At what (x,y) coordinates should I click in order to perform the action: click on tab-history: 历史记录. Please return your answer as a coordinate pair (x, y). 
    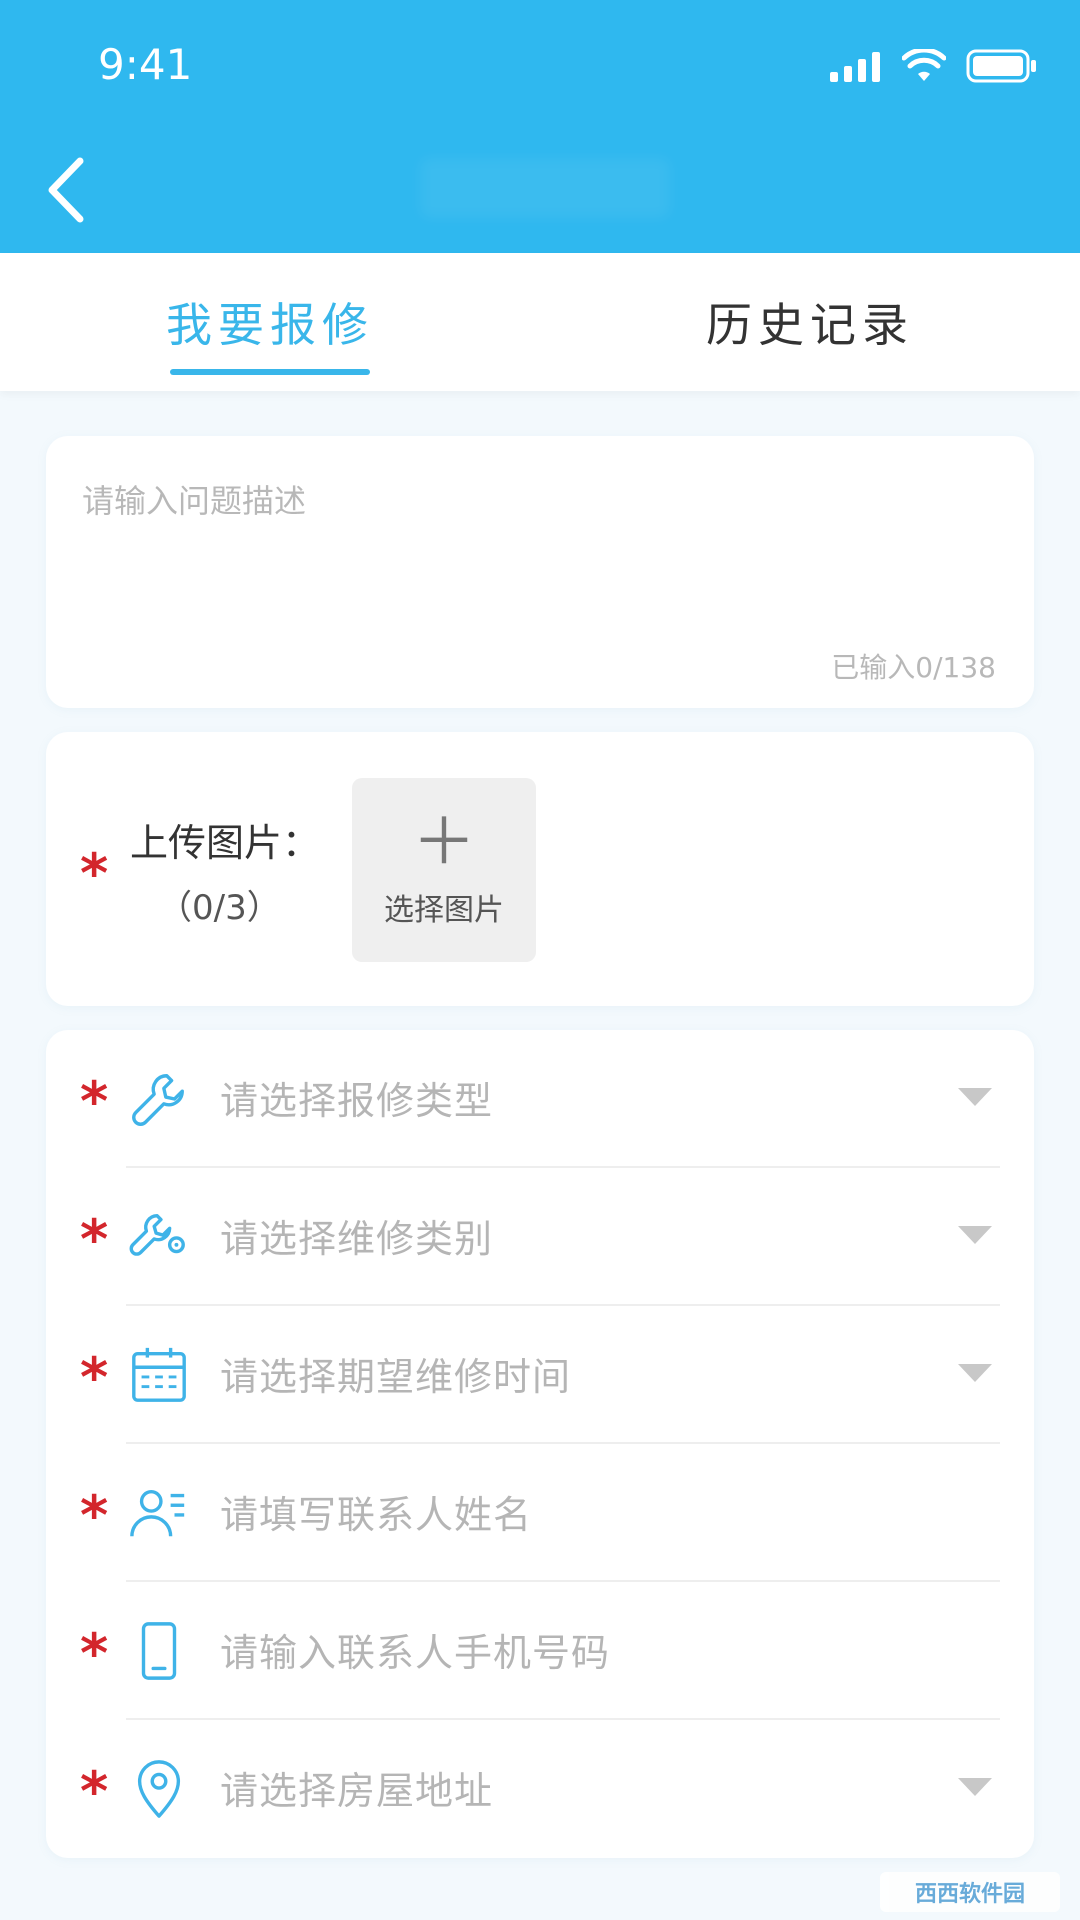
    Looking at the image, I should click on (810, 322).